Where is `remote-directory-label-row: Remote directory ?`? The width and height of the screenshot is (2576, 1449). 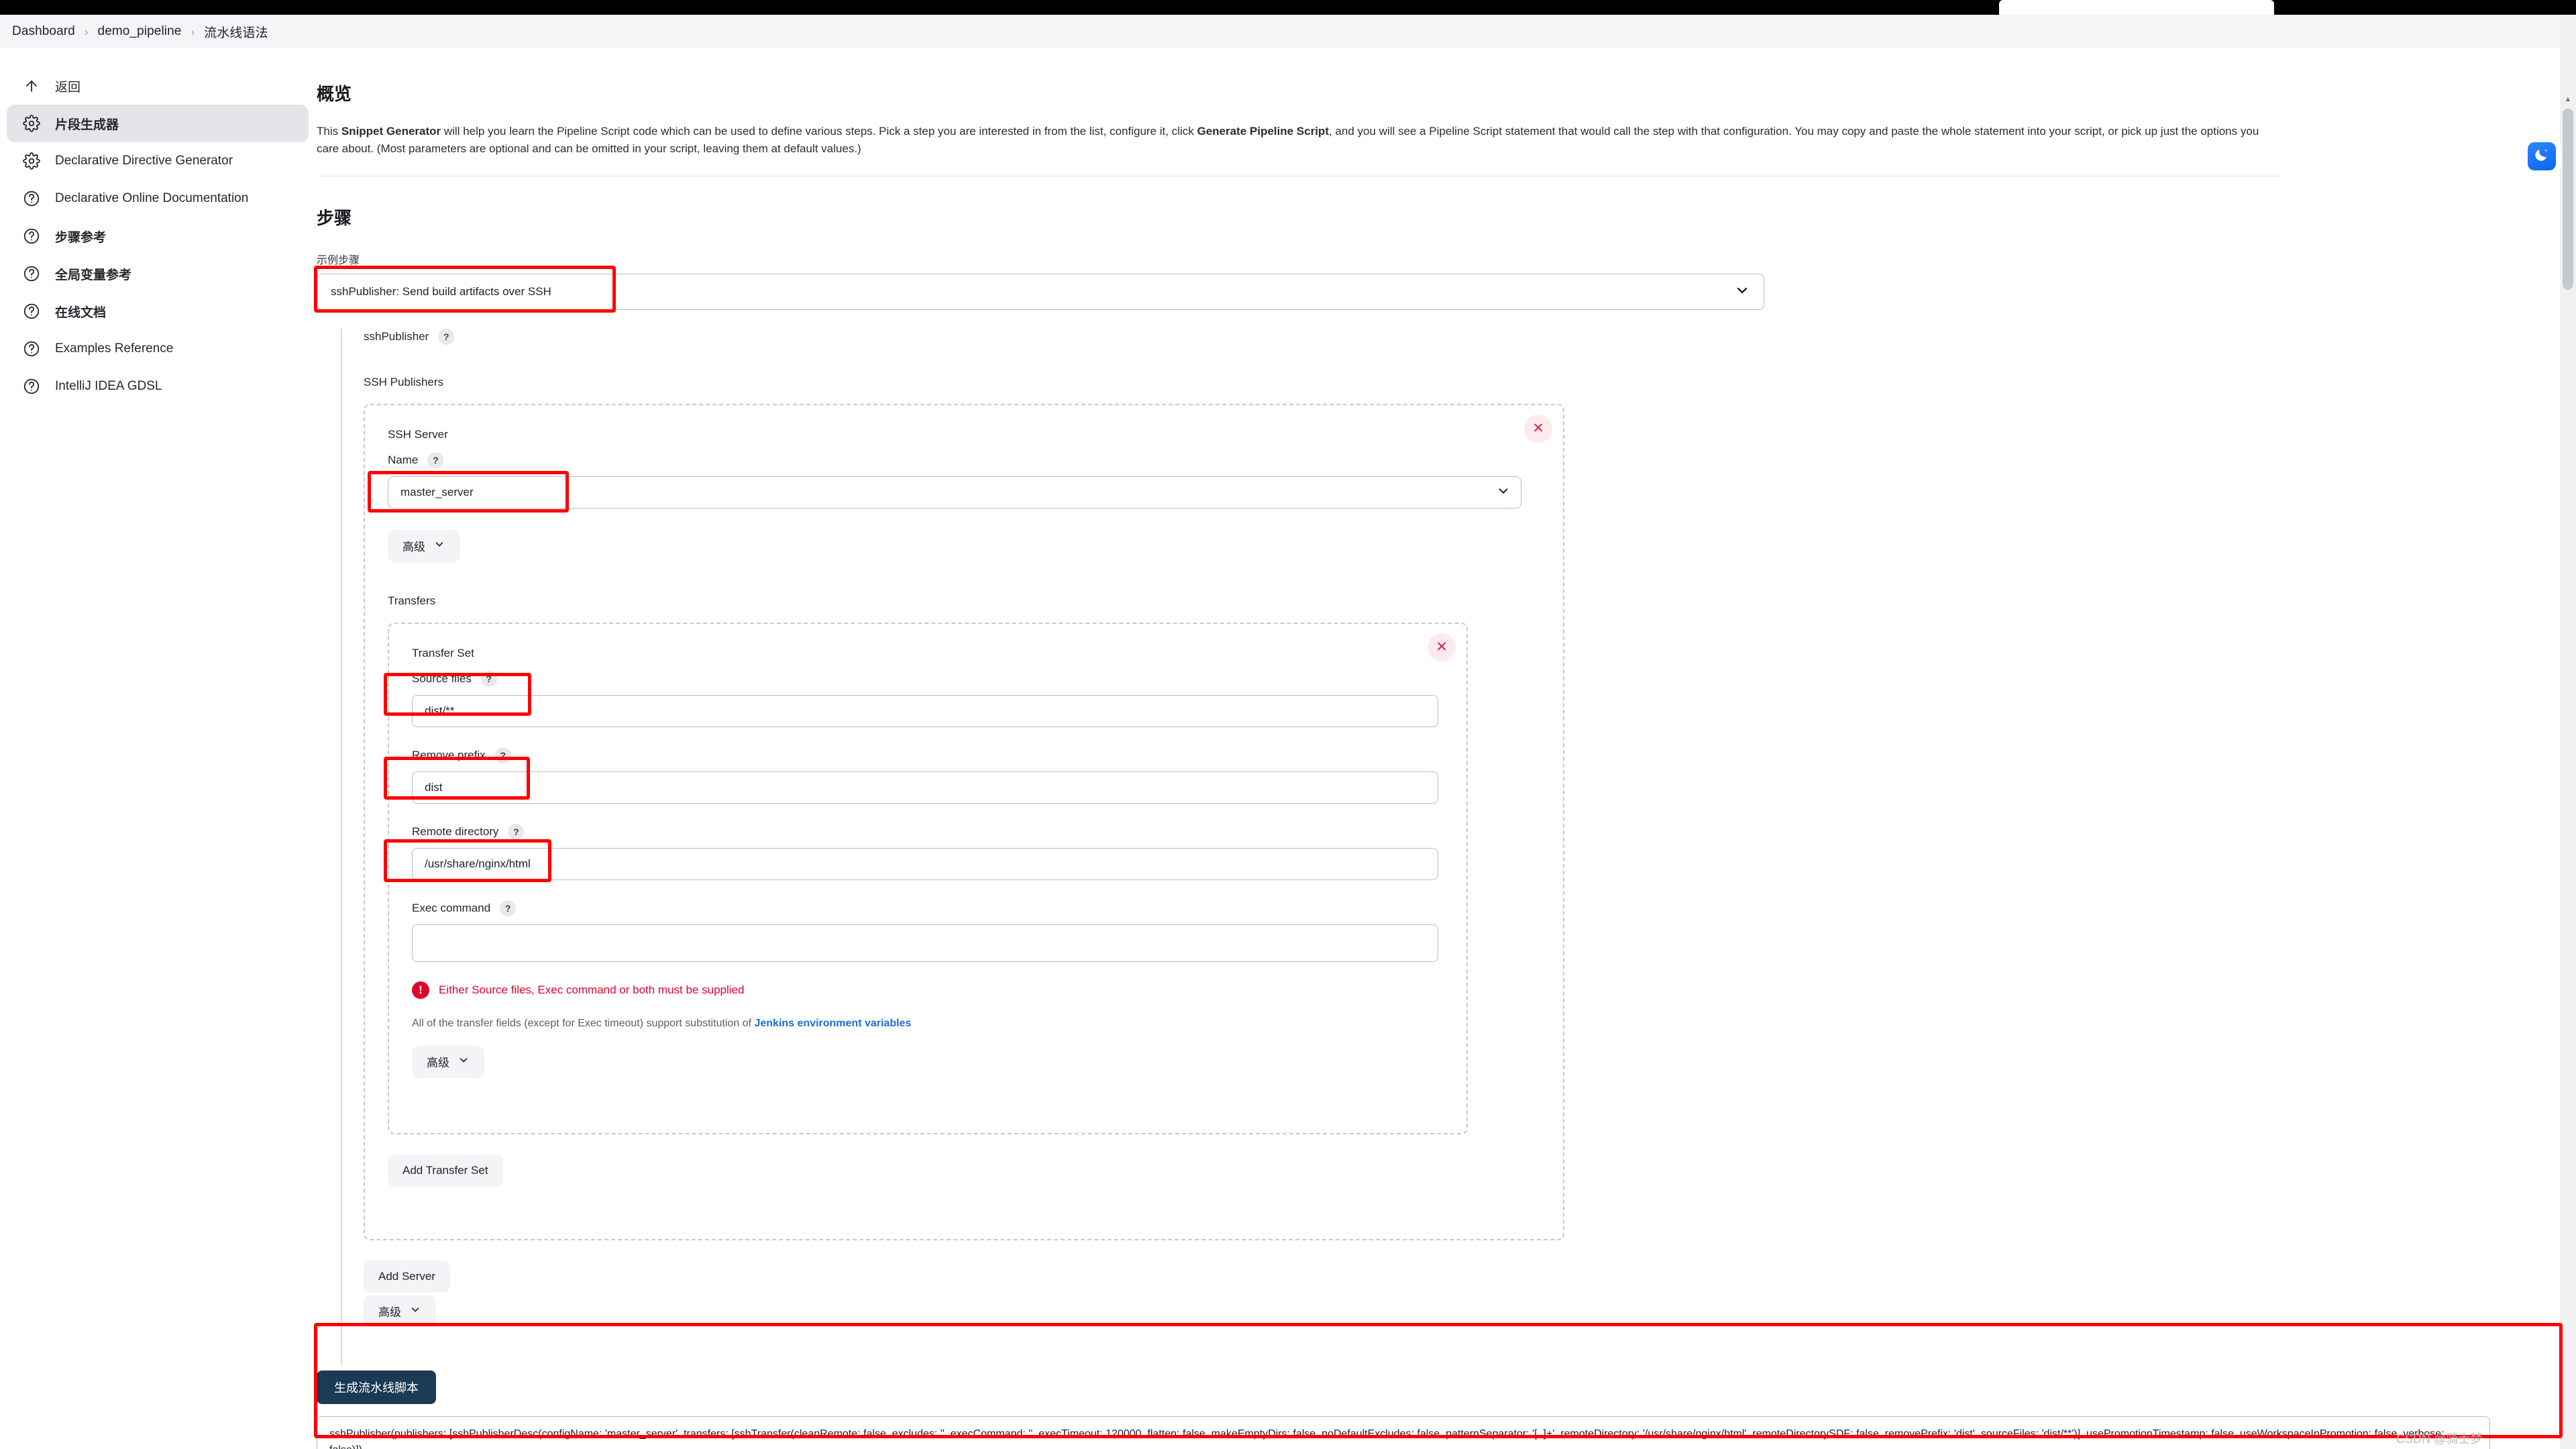 remote-directory-label-row: Remote directory ? is located at coordinates (928, 831).